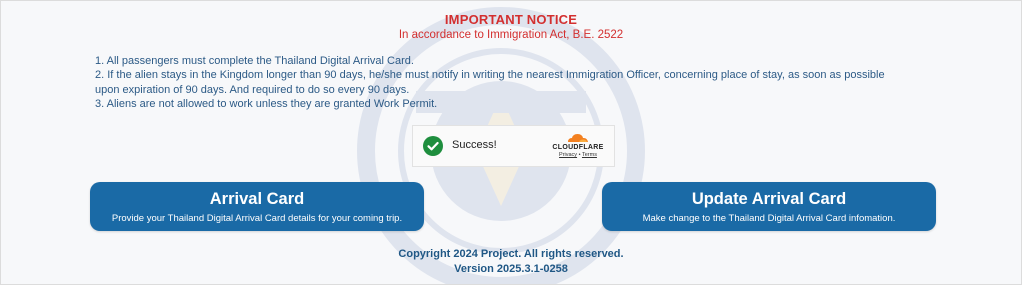 This screenshot has width=1024, height=287. I want to click on check-circle-icon, so click(433, 146).